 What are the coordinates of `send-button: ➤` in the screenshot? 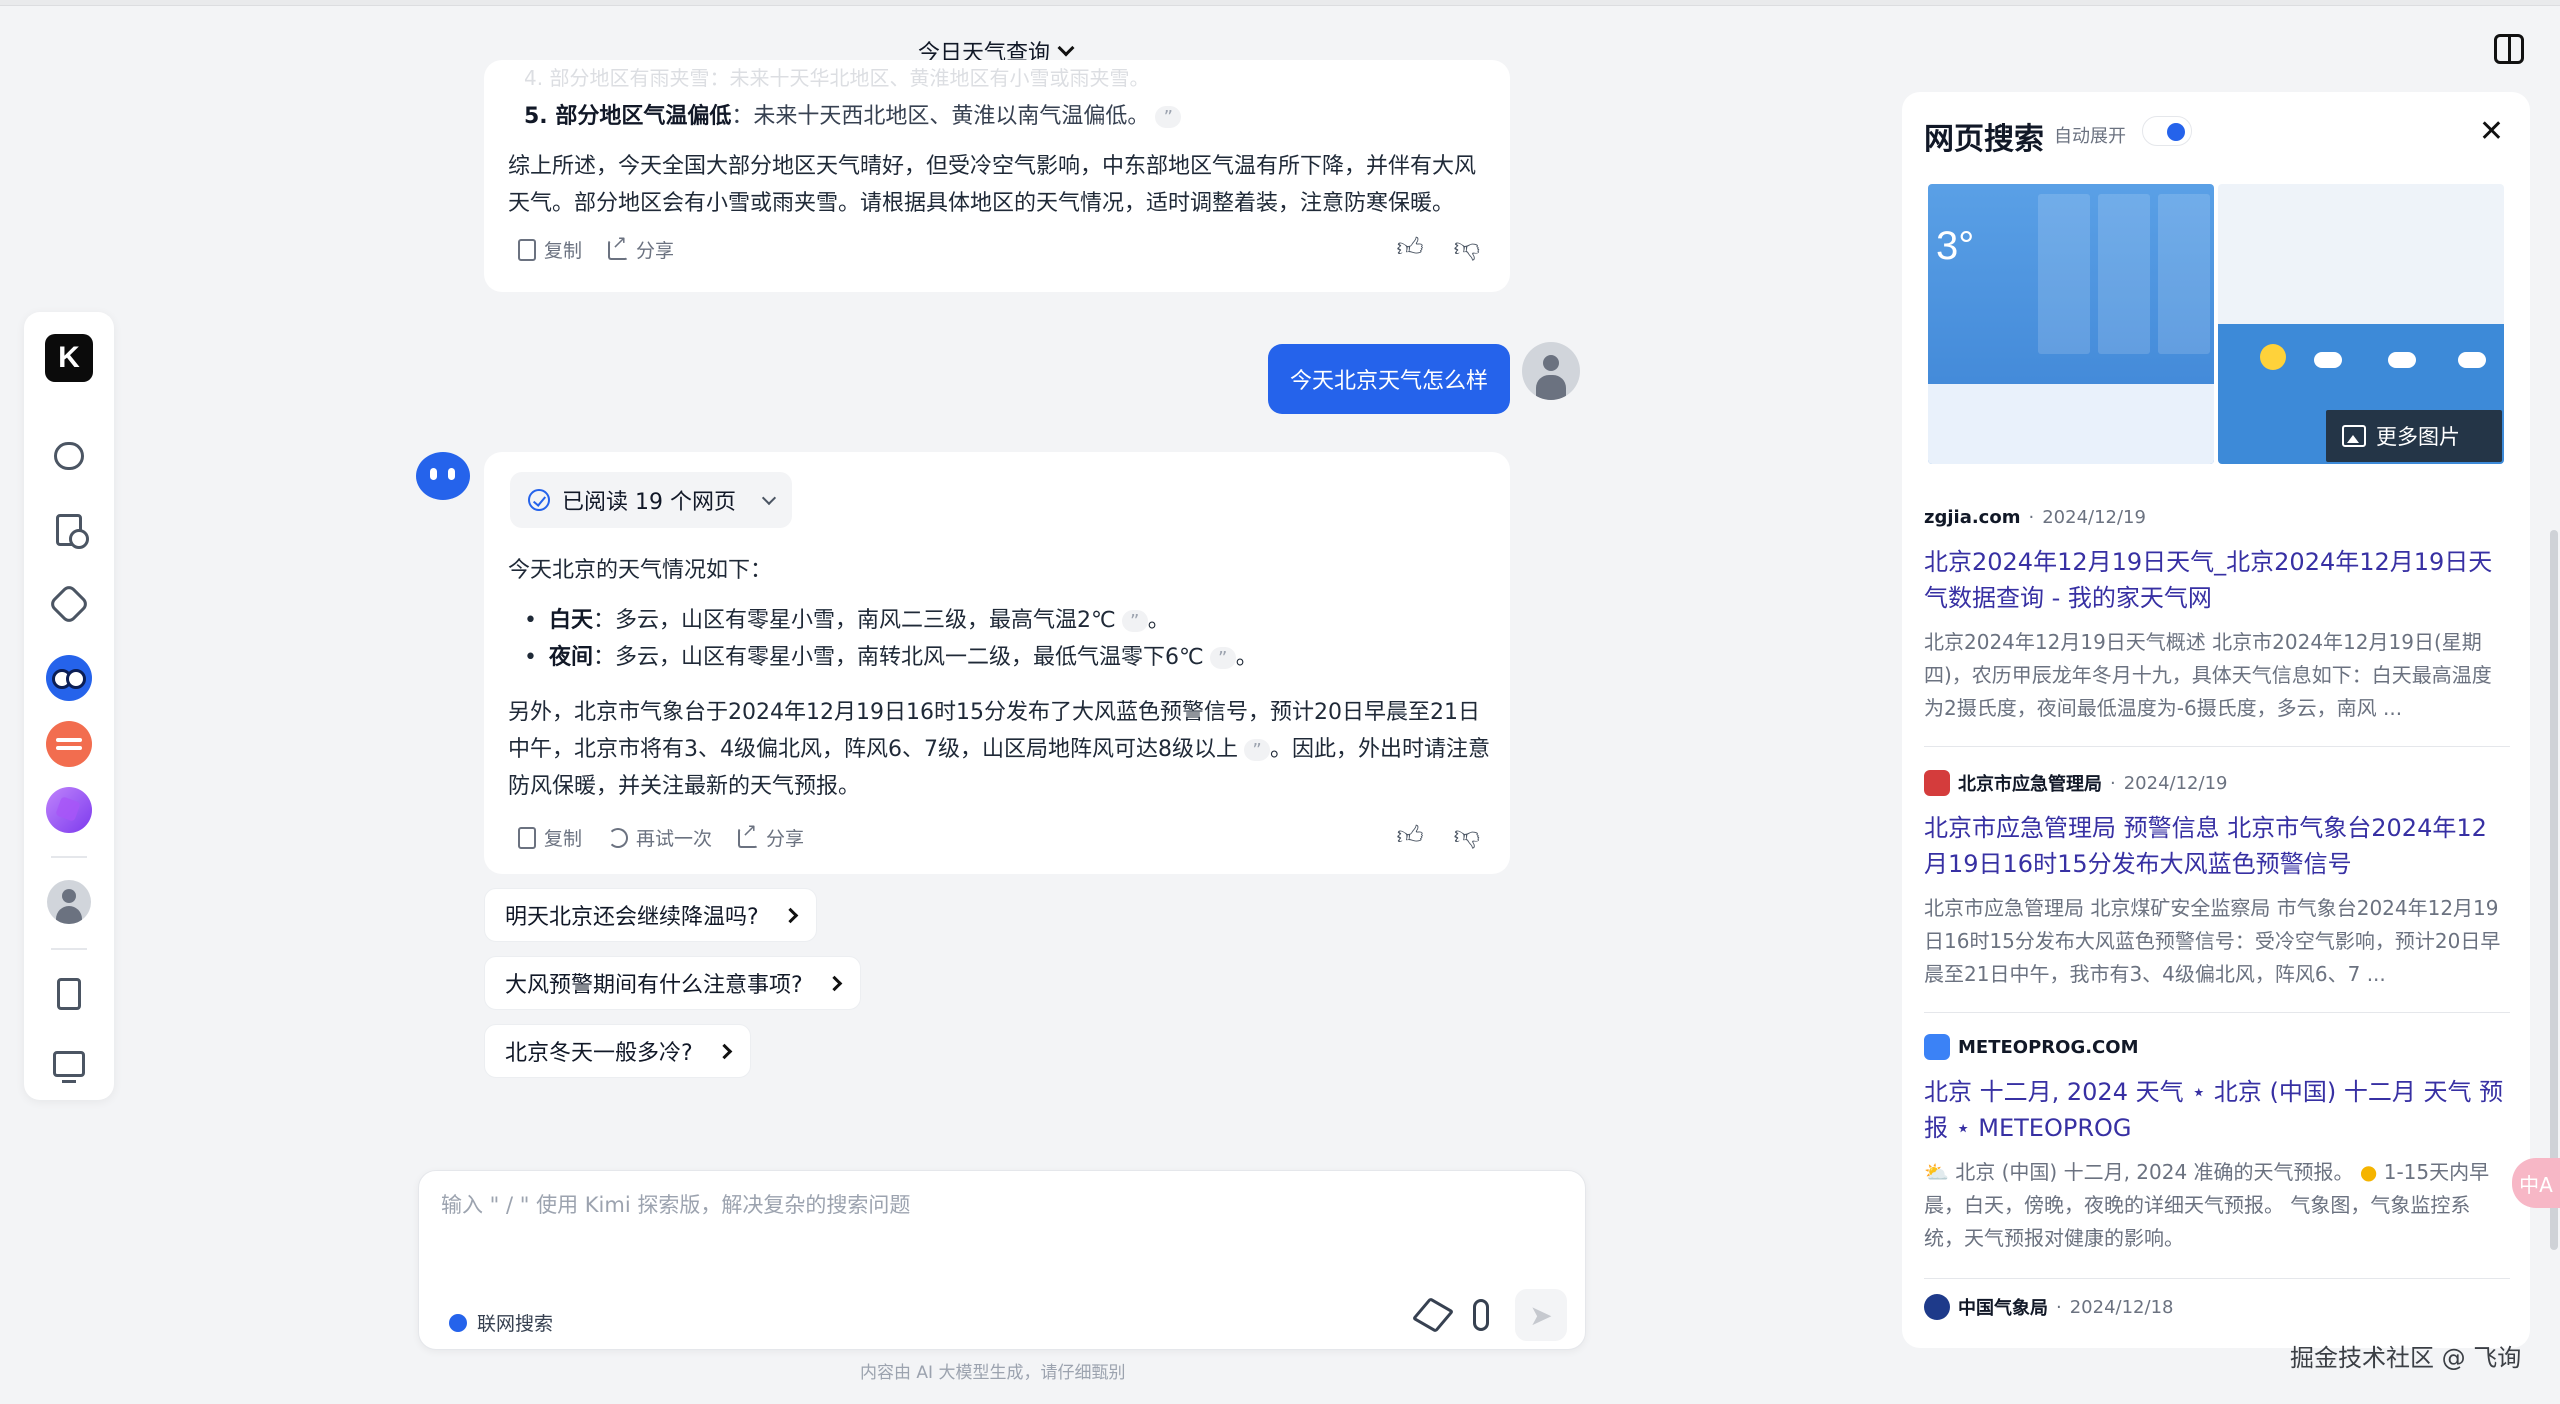 It's located at (1541, 1315).